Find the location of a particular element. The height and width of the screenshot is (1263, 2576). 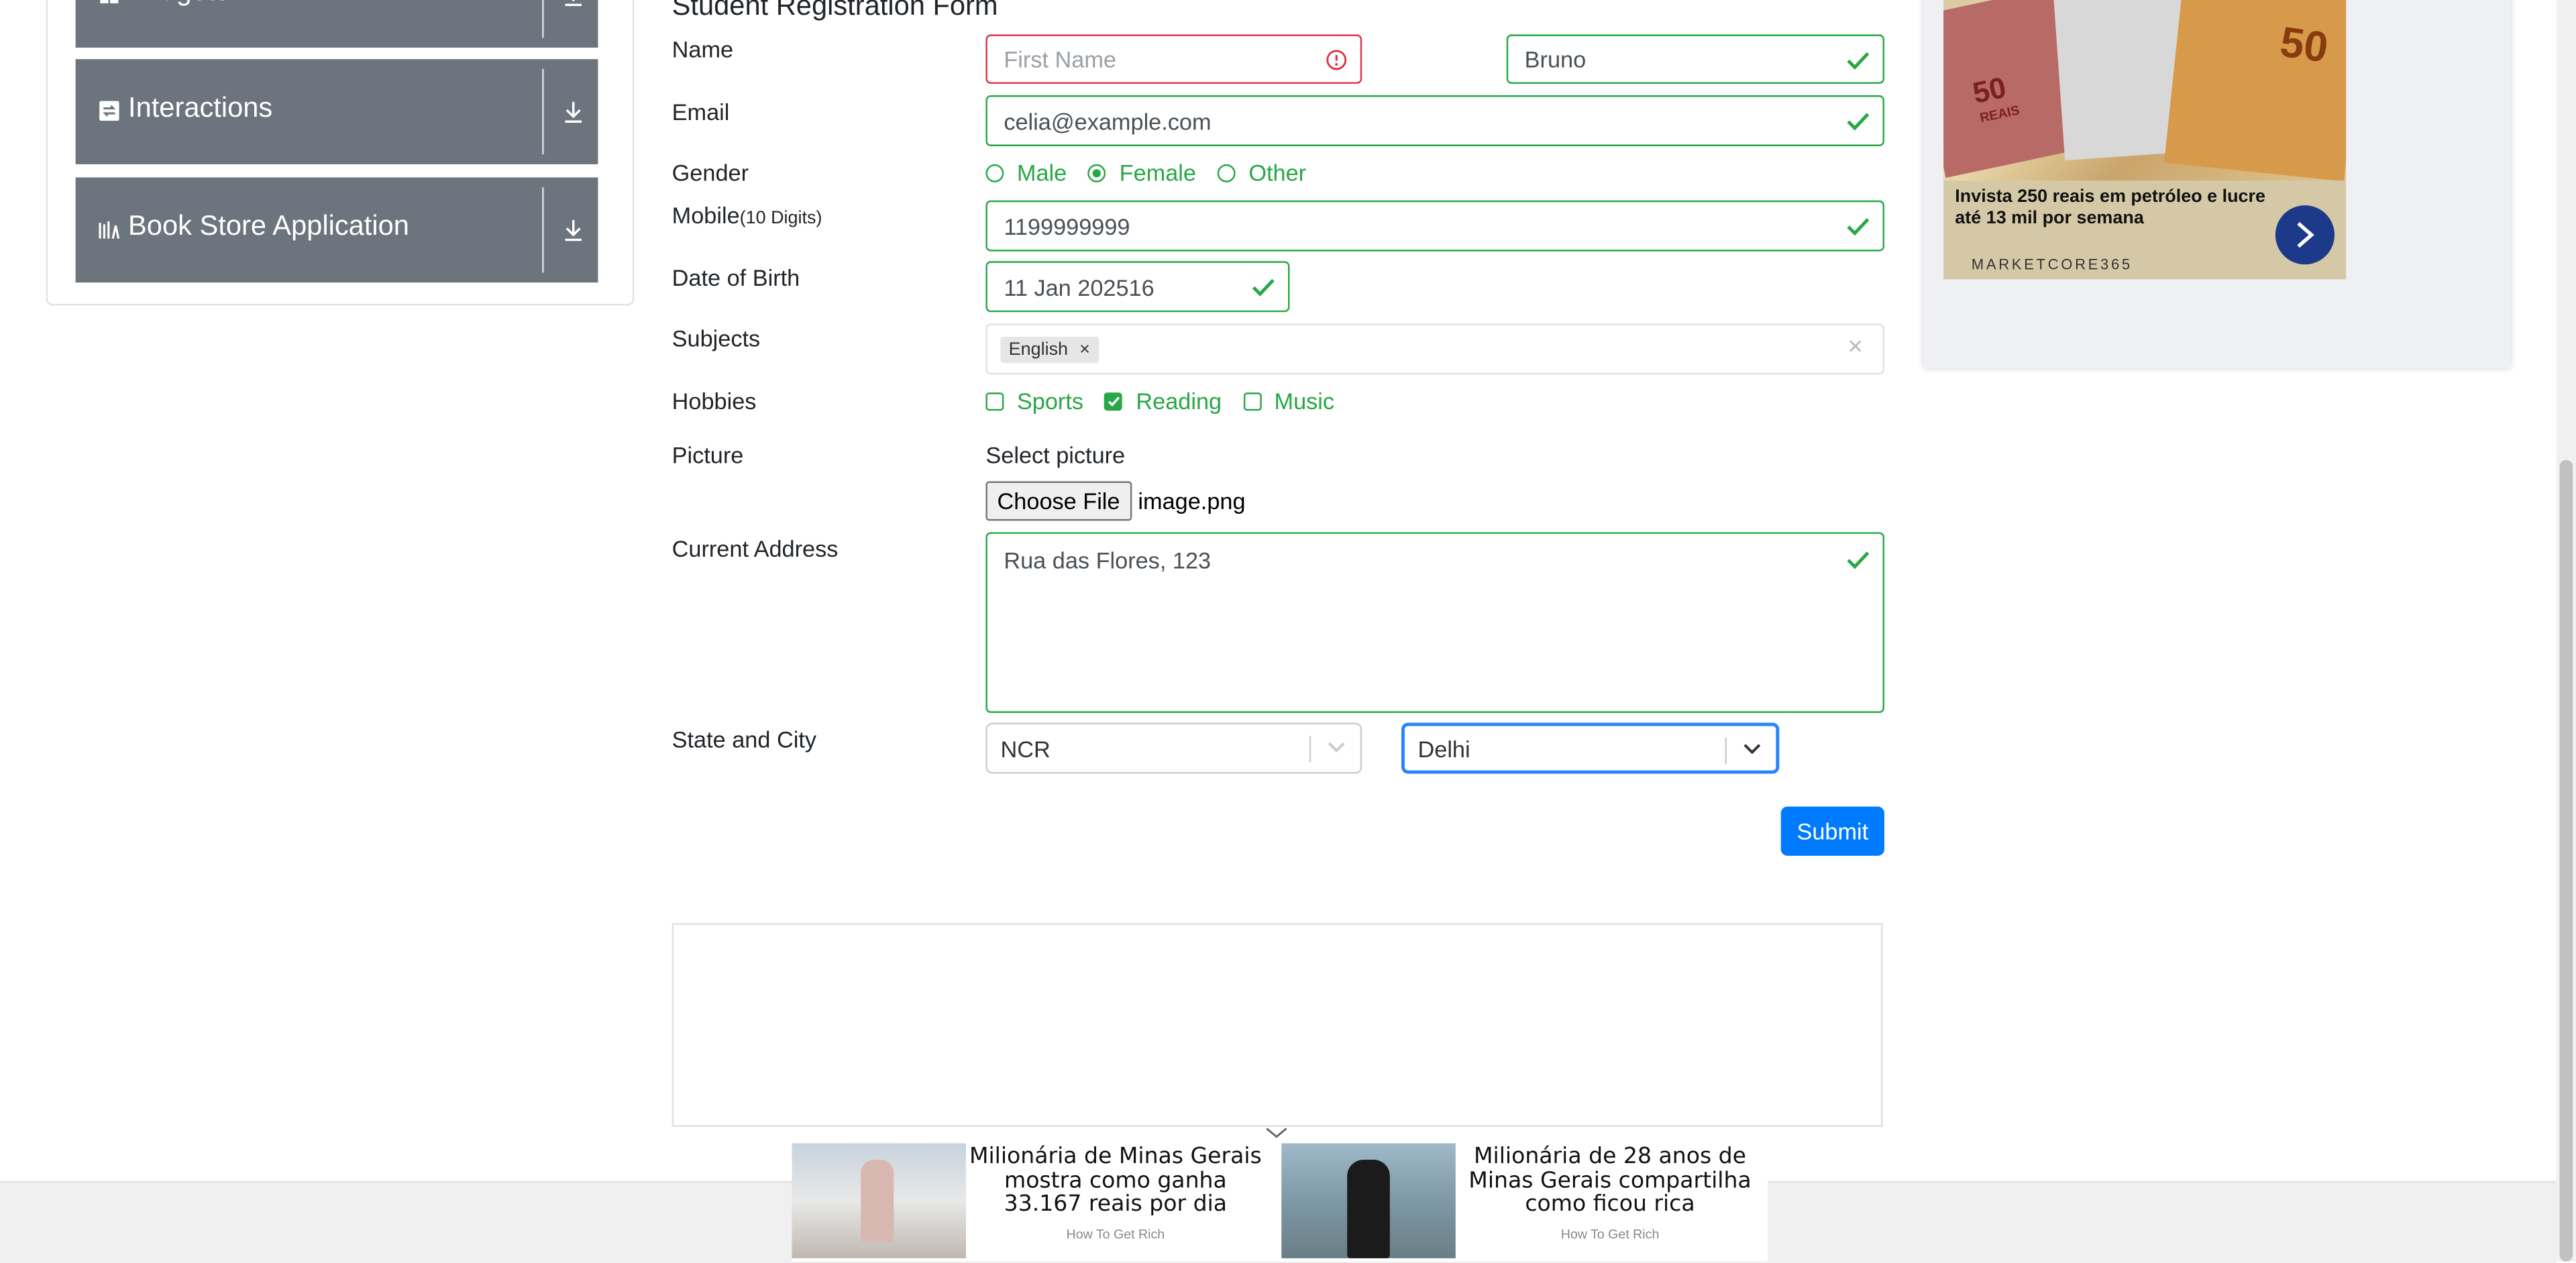

email-value: celia@example.com is located at coordinates (1108, 120).